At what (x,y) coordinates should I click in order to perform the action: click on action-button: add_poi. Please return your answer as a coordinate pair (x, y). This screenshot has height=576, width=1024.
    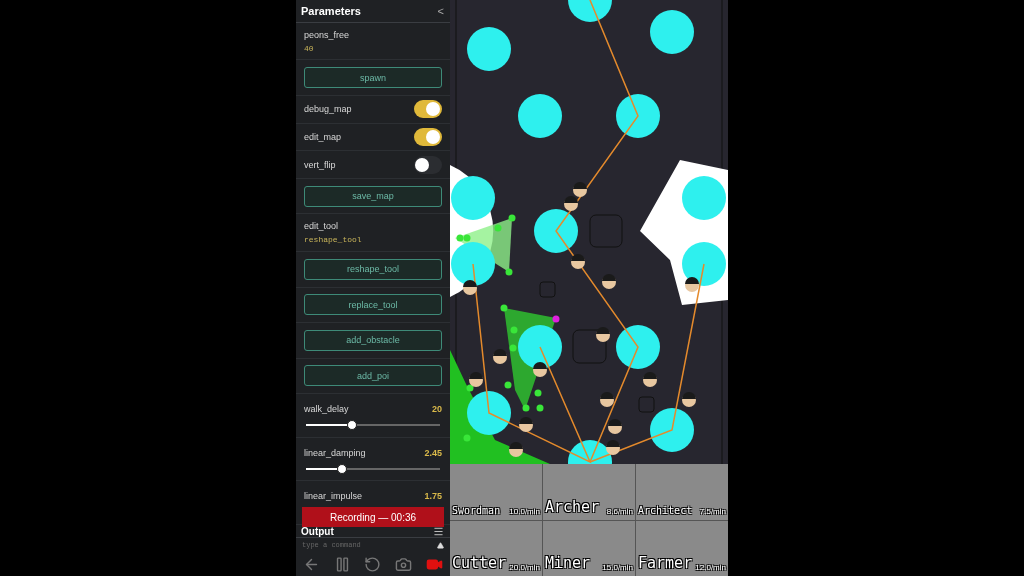
    Looking at the image, I should click on (373, 376).